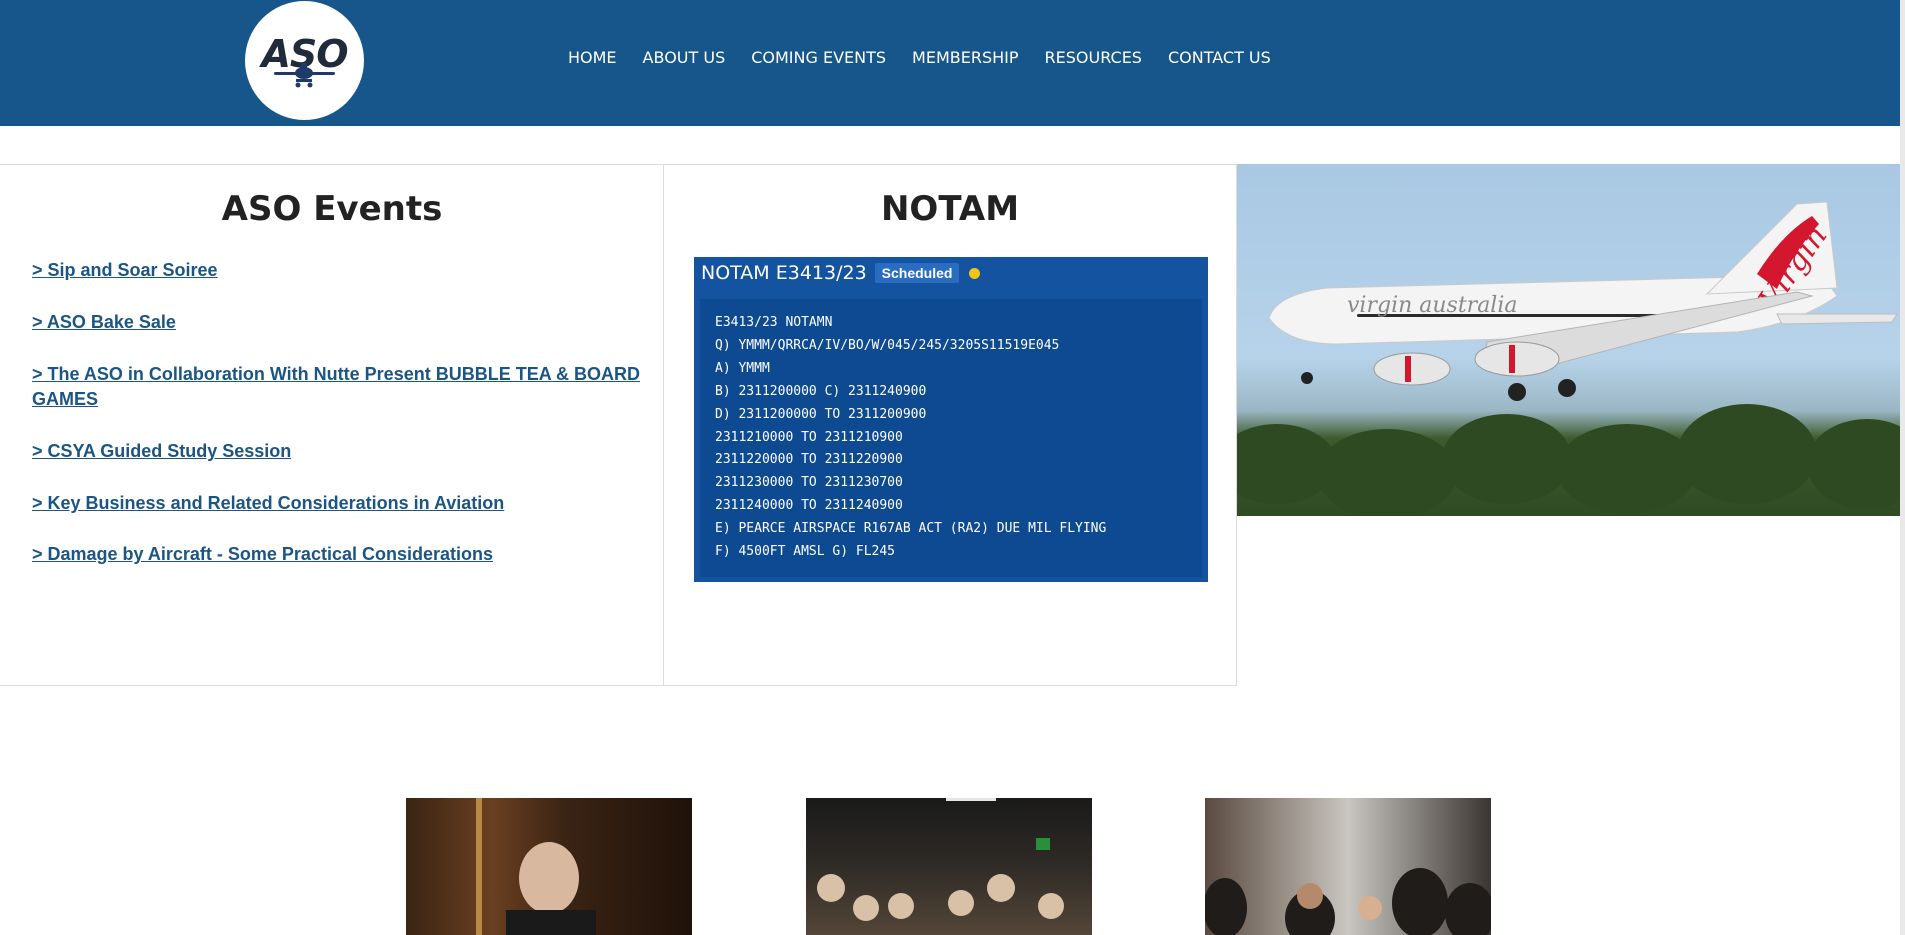 The width and height of the screenshot is (1905, 935). I want to click on crowd-silhouette, so click(1348, 901).